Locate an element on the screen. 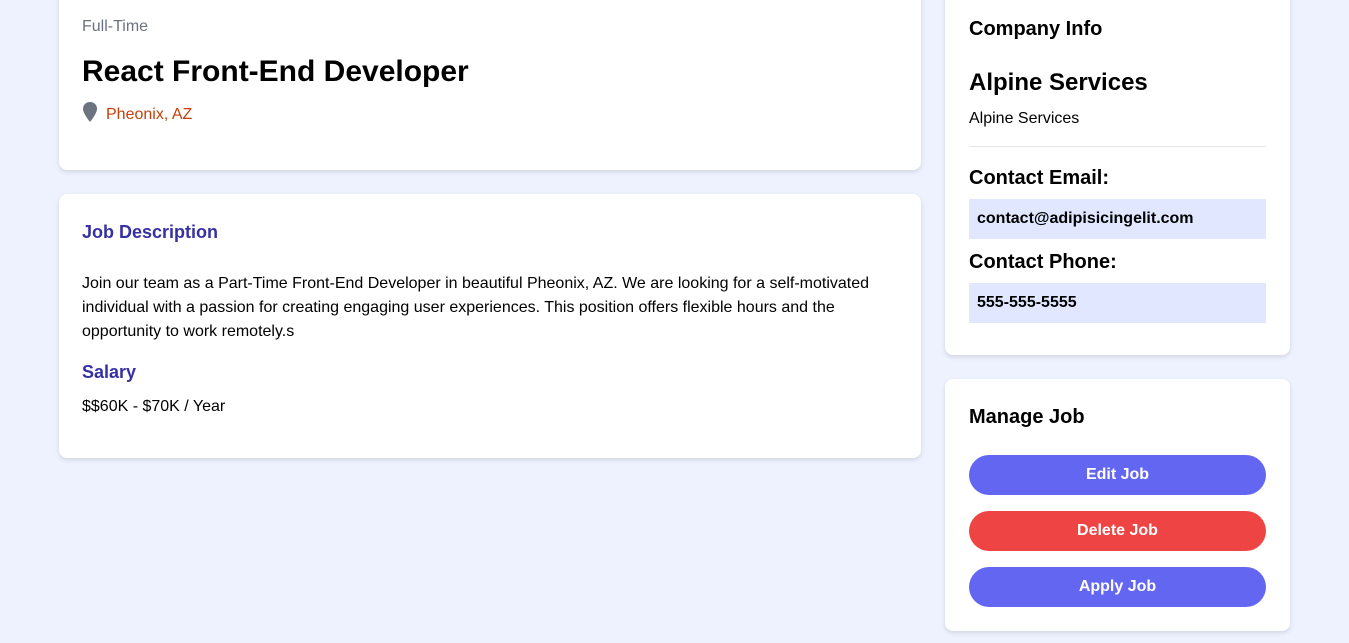 The width and height of the screenshot is (1349, 643). contact-email-value: contact@adipisicingelit.com is located at coordinates (1117, 219).